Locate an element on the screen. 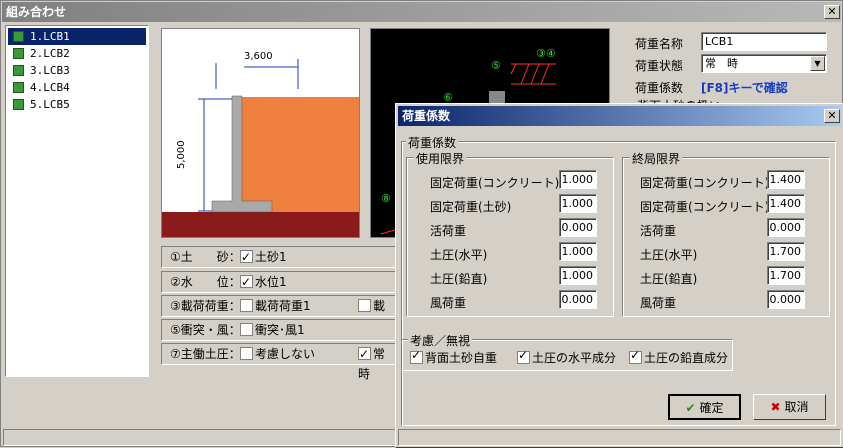 The image size is (843, 448). list-item: 1.LCB1 is located at coordinates (77, 36).